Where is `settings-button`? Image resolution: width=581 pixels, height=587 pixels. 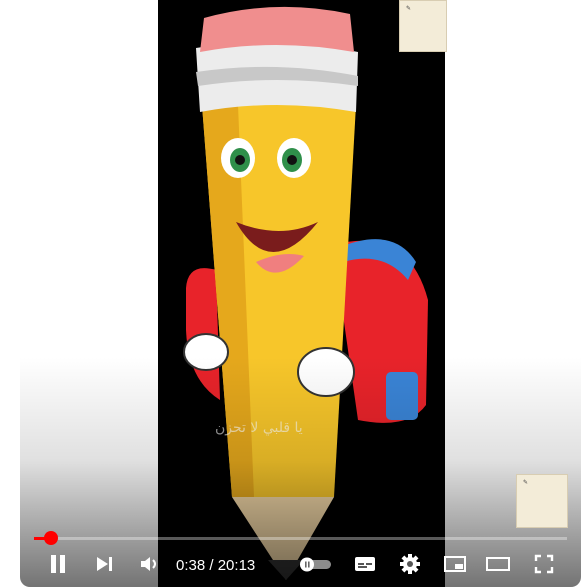
settings-button is located at coordinates (410, 564).